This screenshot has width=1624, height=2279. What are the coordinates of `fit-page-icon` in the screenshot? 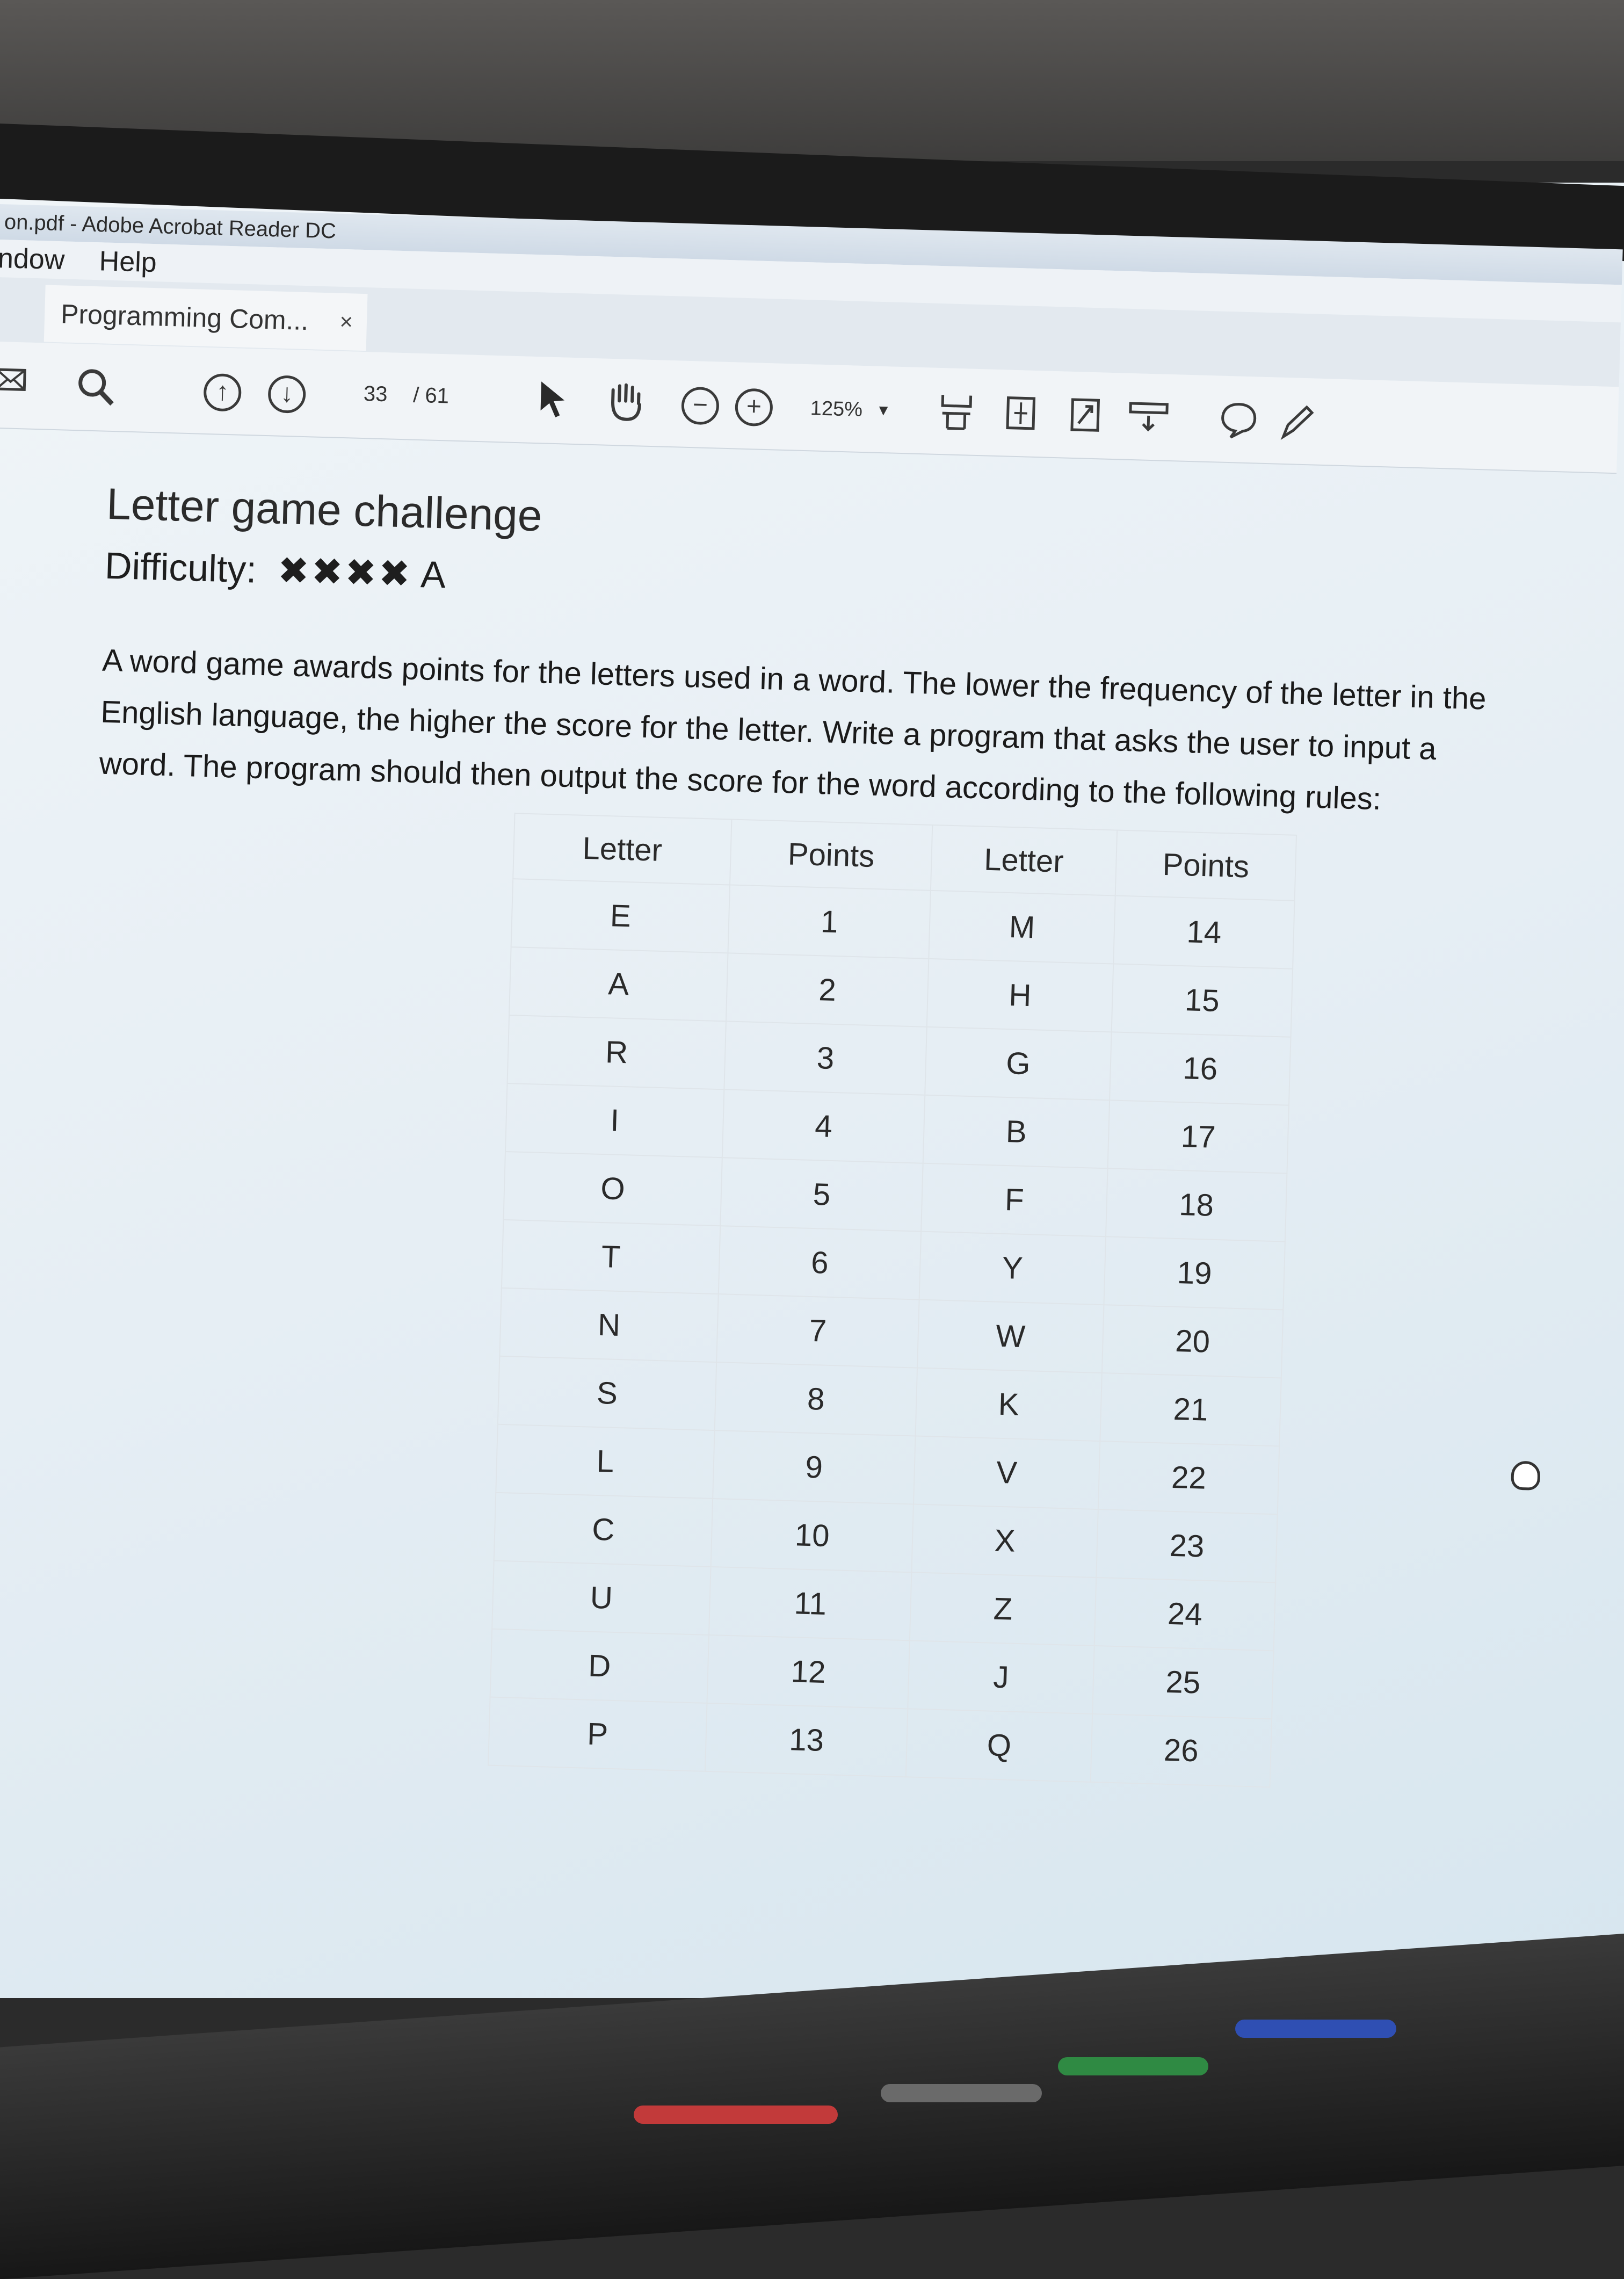 It's located at (1021, 418).